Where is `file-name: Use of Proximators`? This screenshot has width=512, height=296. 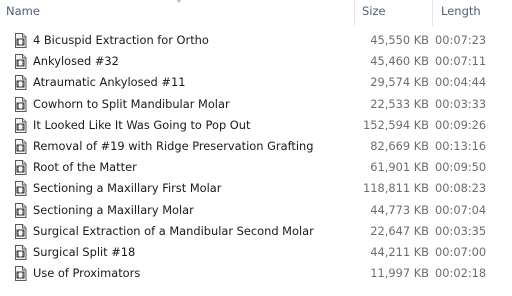 file-name: Use of Proximators is located at coordinates (87, 273).